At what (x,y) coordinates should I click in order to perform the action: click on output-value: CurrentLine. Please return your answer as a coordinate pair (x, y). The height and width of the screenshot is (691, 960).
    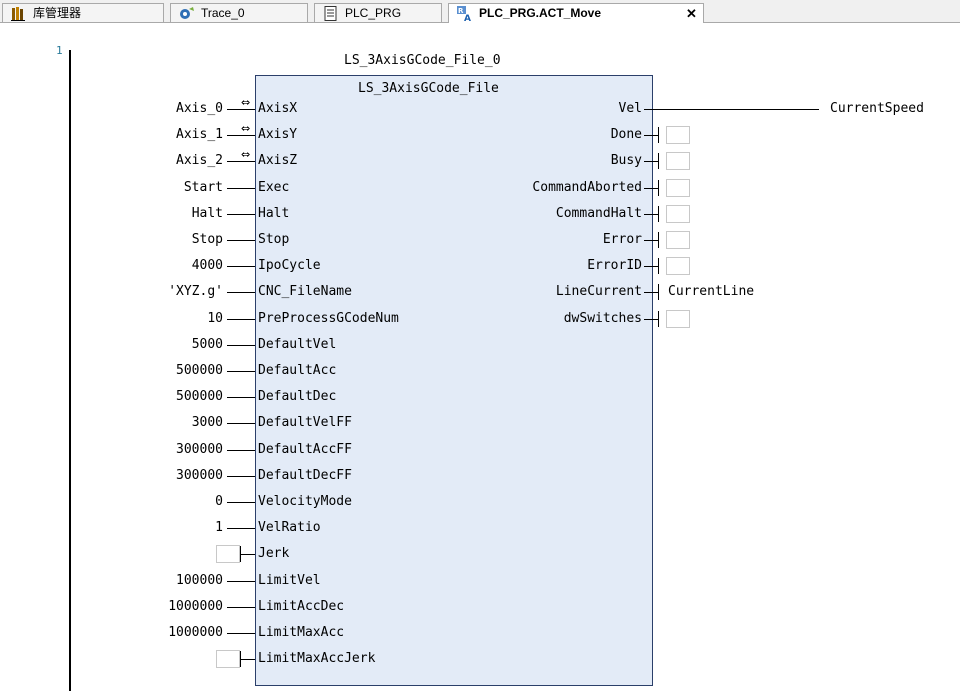
    Looking at the image, I should click on (711, 291).